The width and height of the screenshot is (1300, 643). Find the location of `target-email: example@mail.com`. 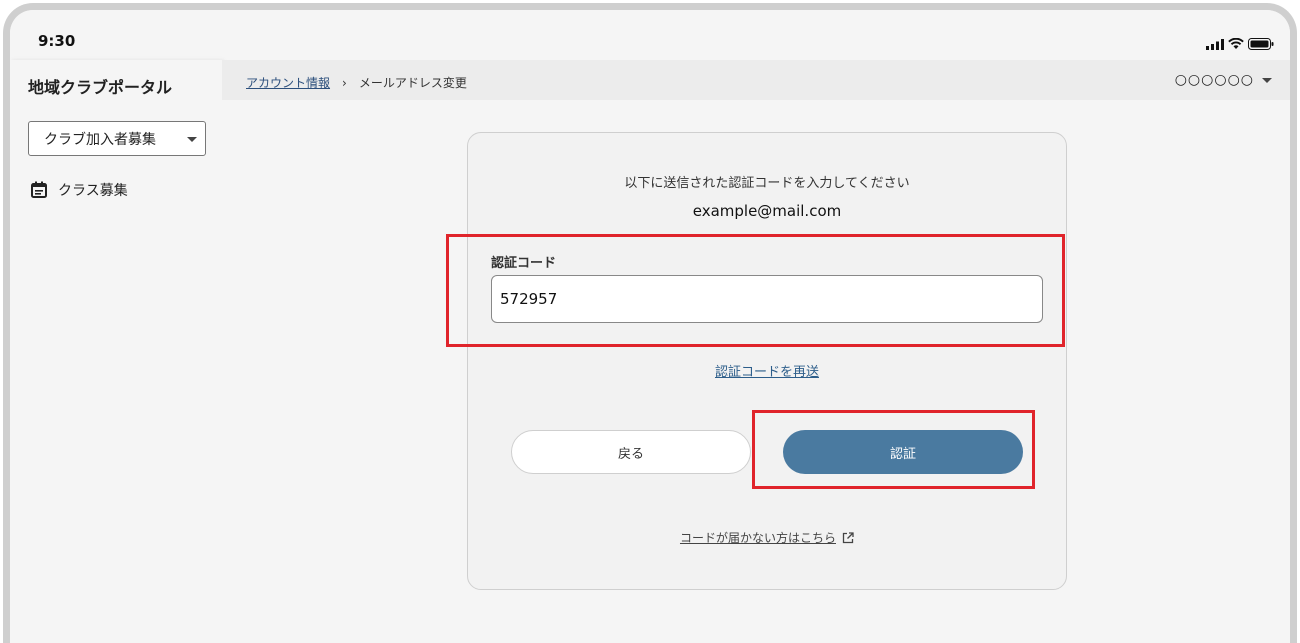

target-email: example@mail.com is located at coordinates (767, 211).